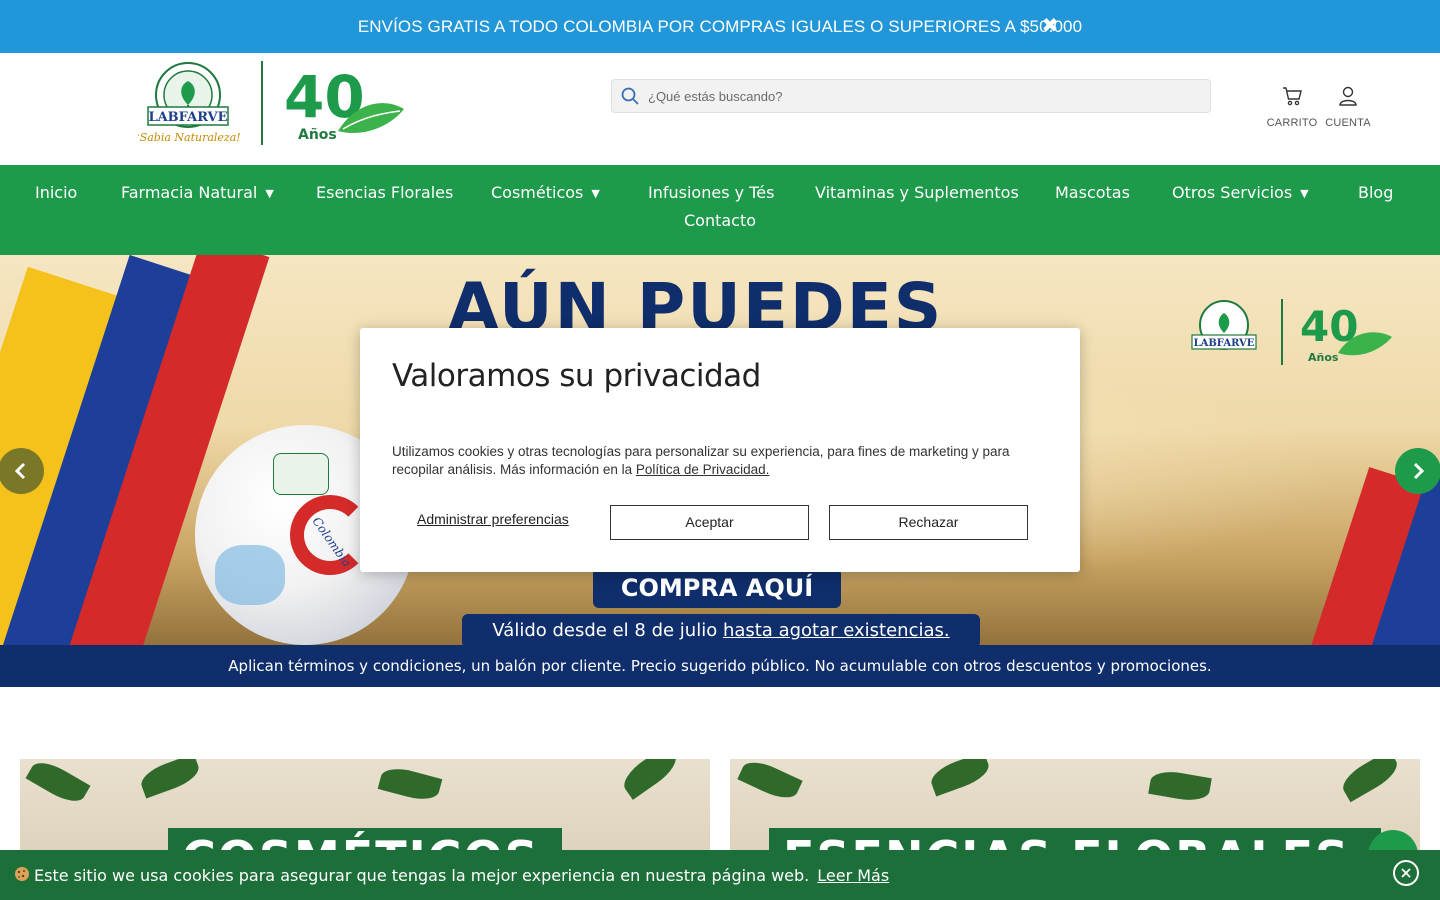  Describe the element at coordinates (1292, 123) in the screenshot. I see `cart-label: CARRITO` at that location.